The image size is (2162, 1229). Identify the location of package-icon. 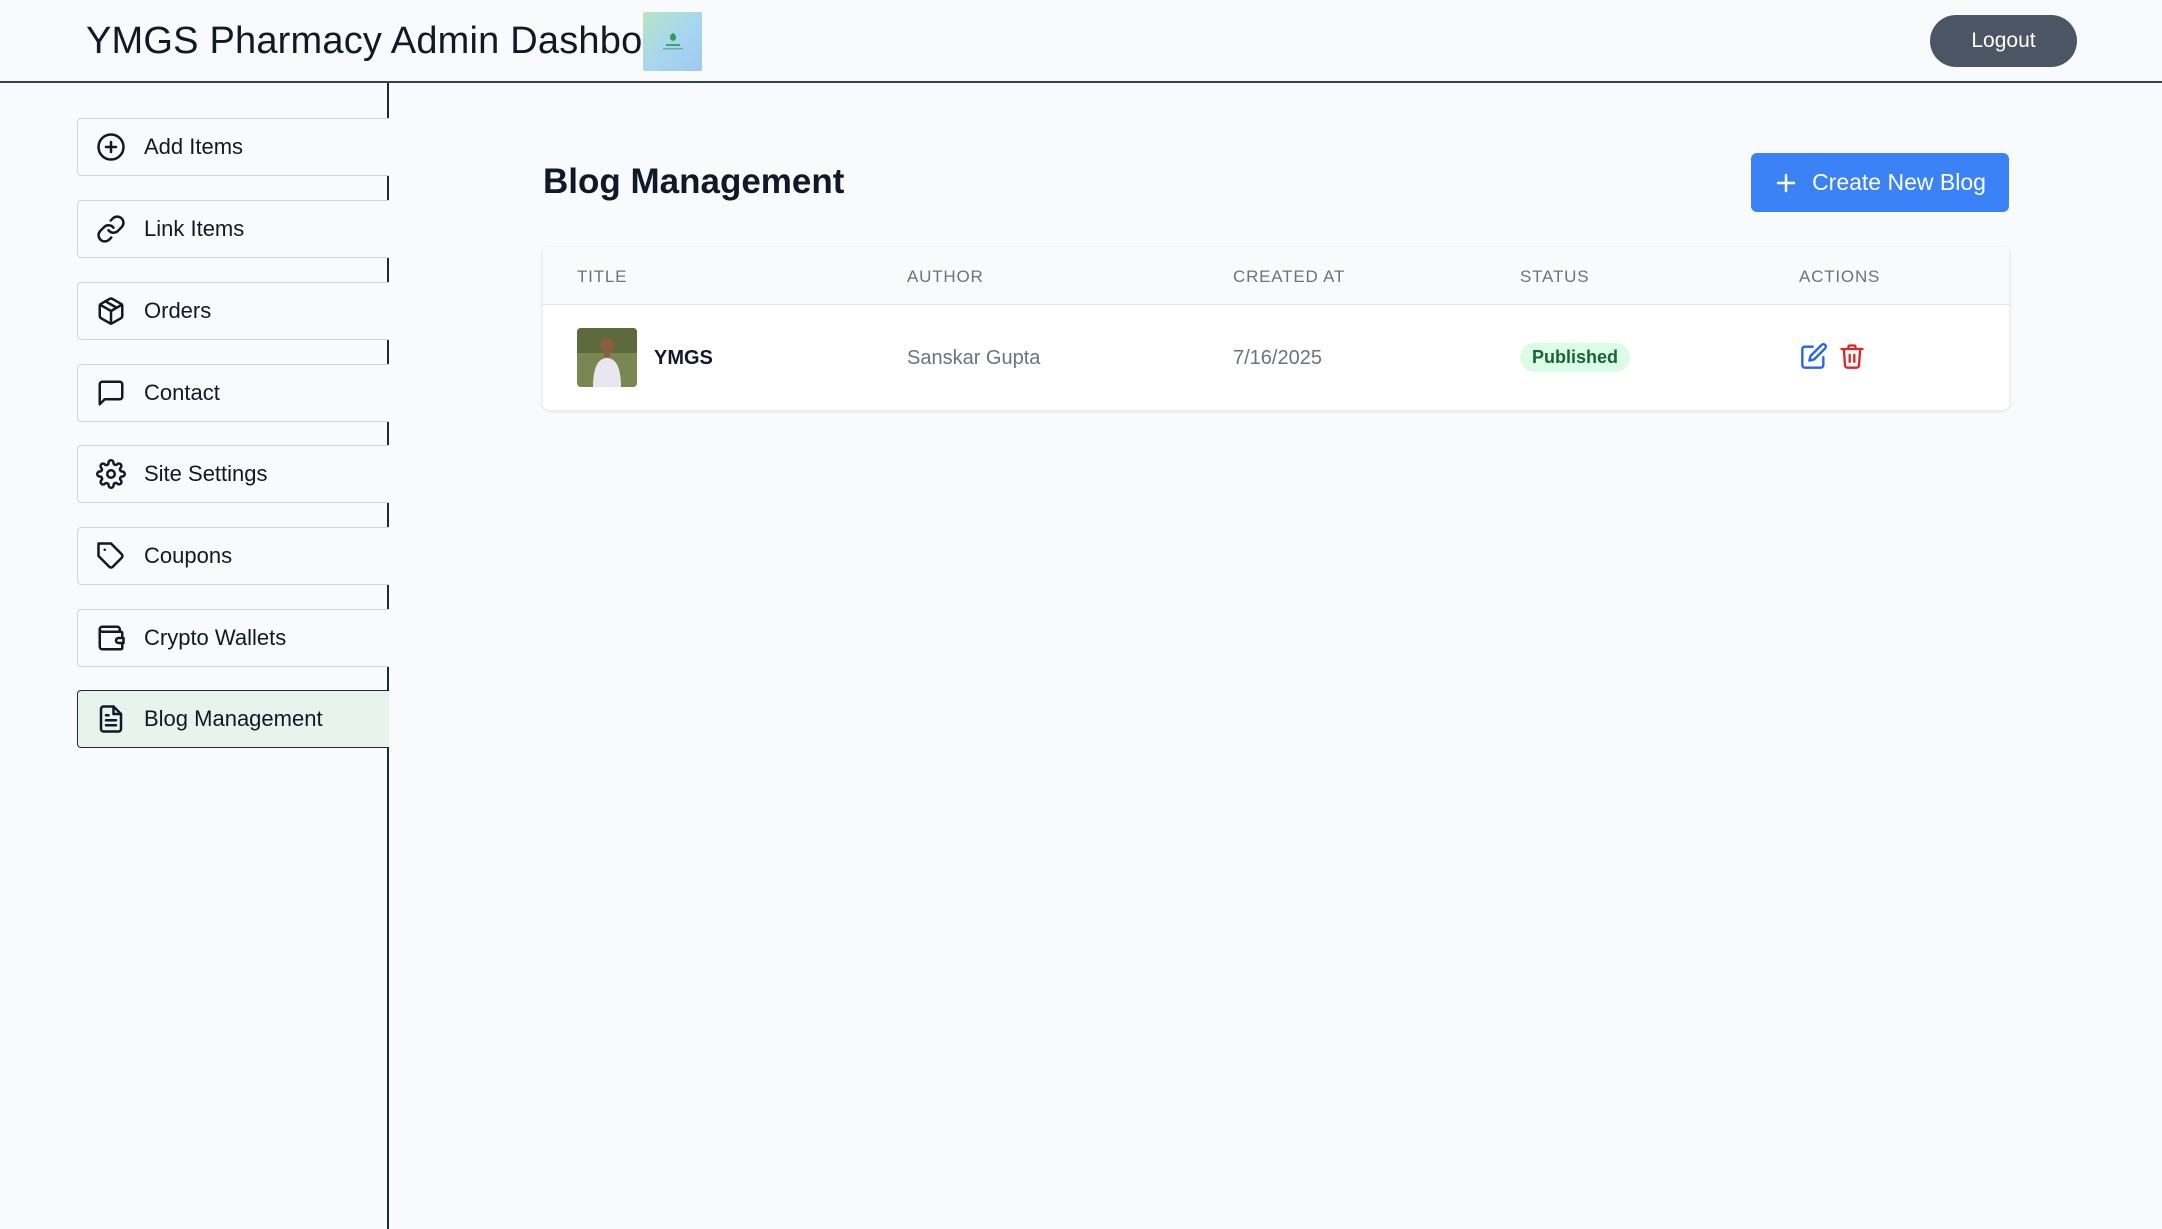
(111, 311).